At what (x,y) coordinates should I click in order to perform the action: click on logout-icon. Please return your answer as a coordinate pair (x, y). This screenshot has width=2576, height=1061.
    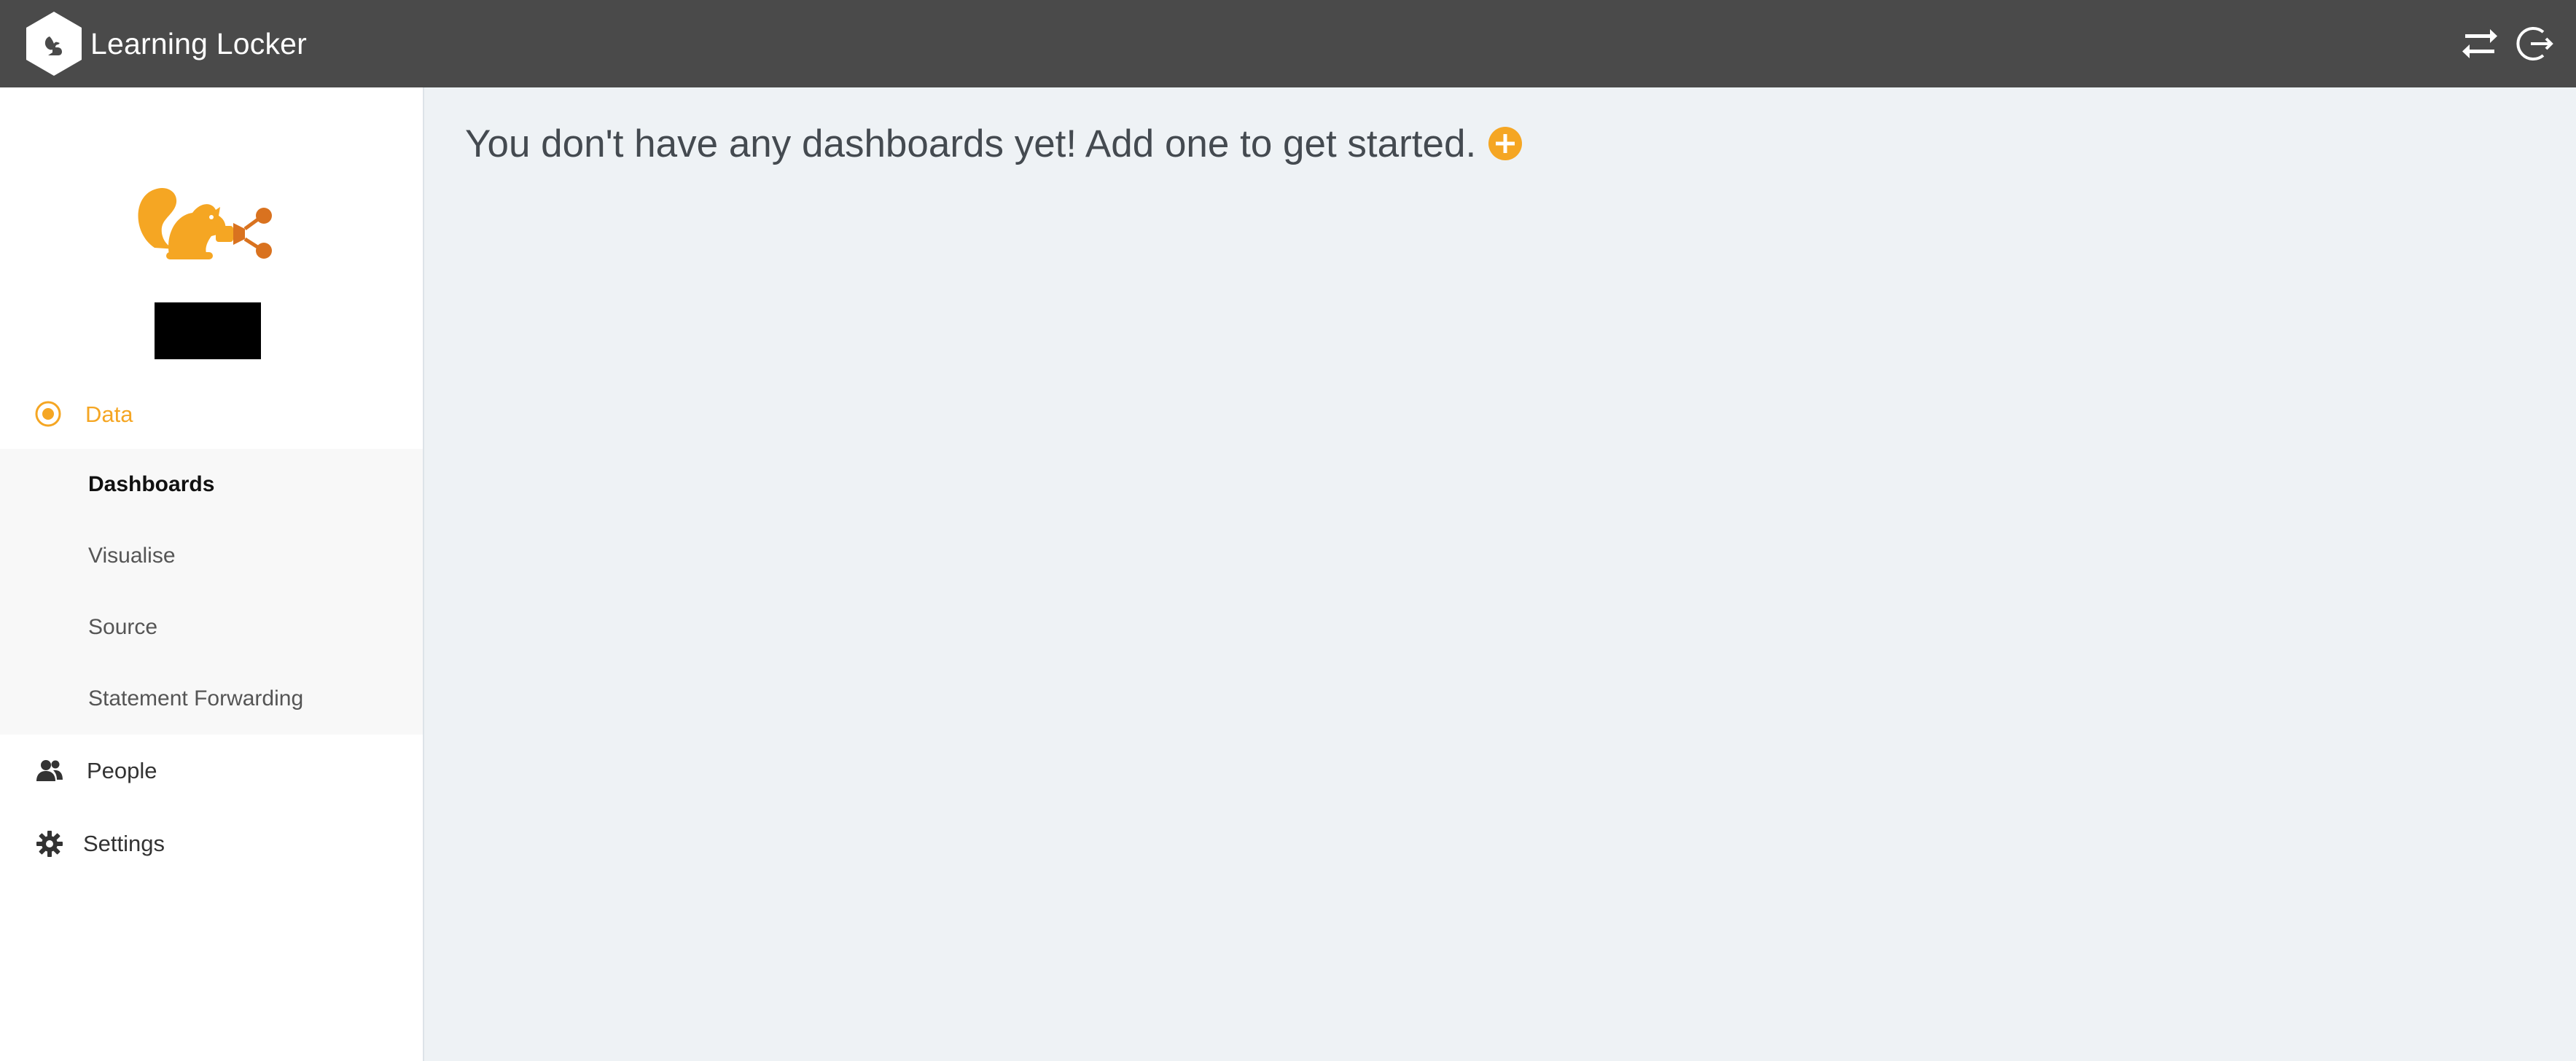
    Looking at the image, I should click on (2535, 44).